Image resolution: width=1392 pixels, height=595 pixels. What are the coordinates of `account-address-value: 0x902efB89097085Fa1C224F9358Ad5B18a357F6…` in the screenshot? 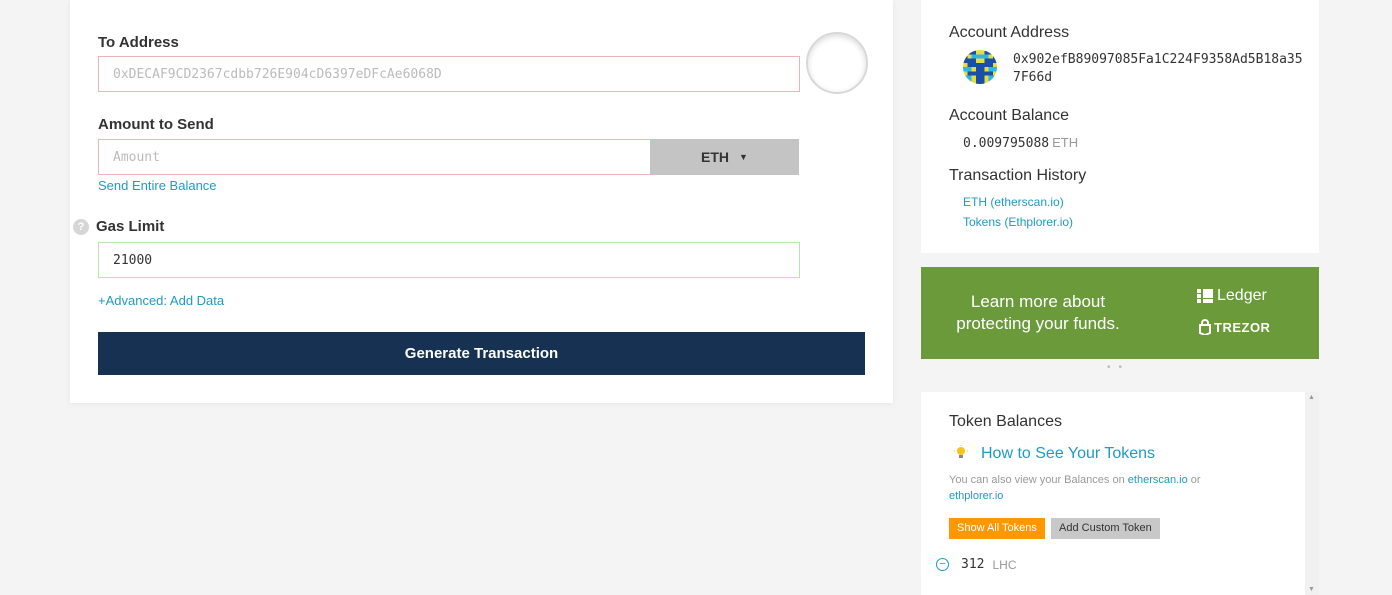 It's located at (1158, 68).